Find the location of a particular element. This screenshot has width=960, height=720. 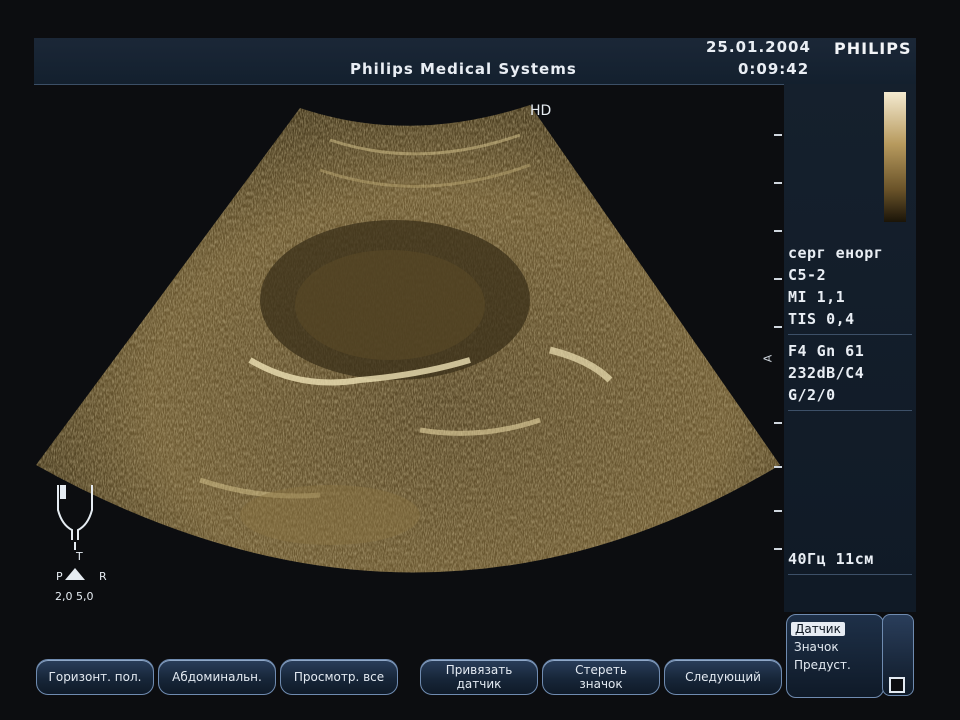

softkey-abdominal: Абдоминальн. is located at coordinates (217, 677).